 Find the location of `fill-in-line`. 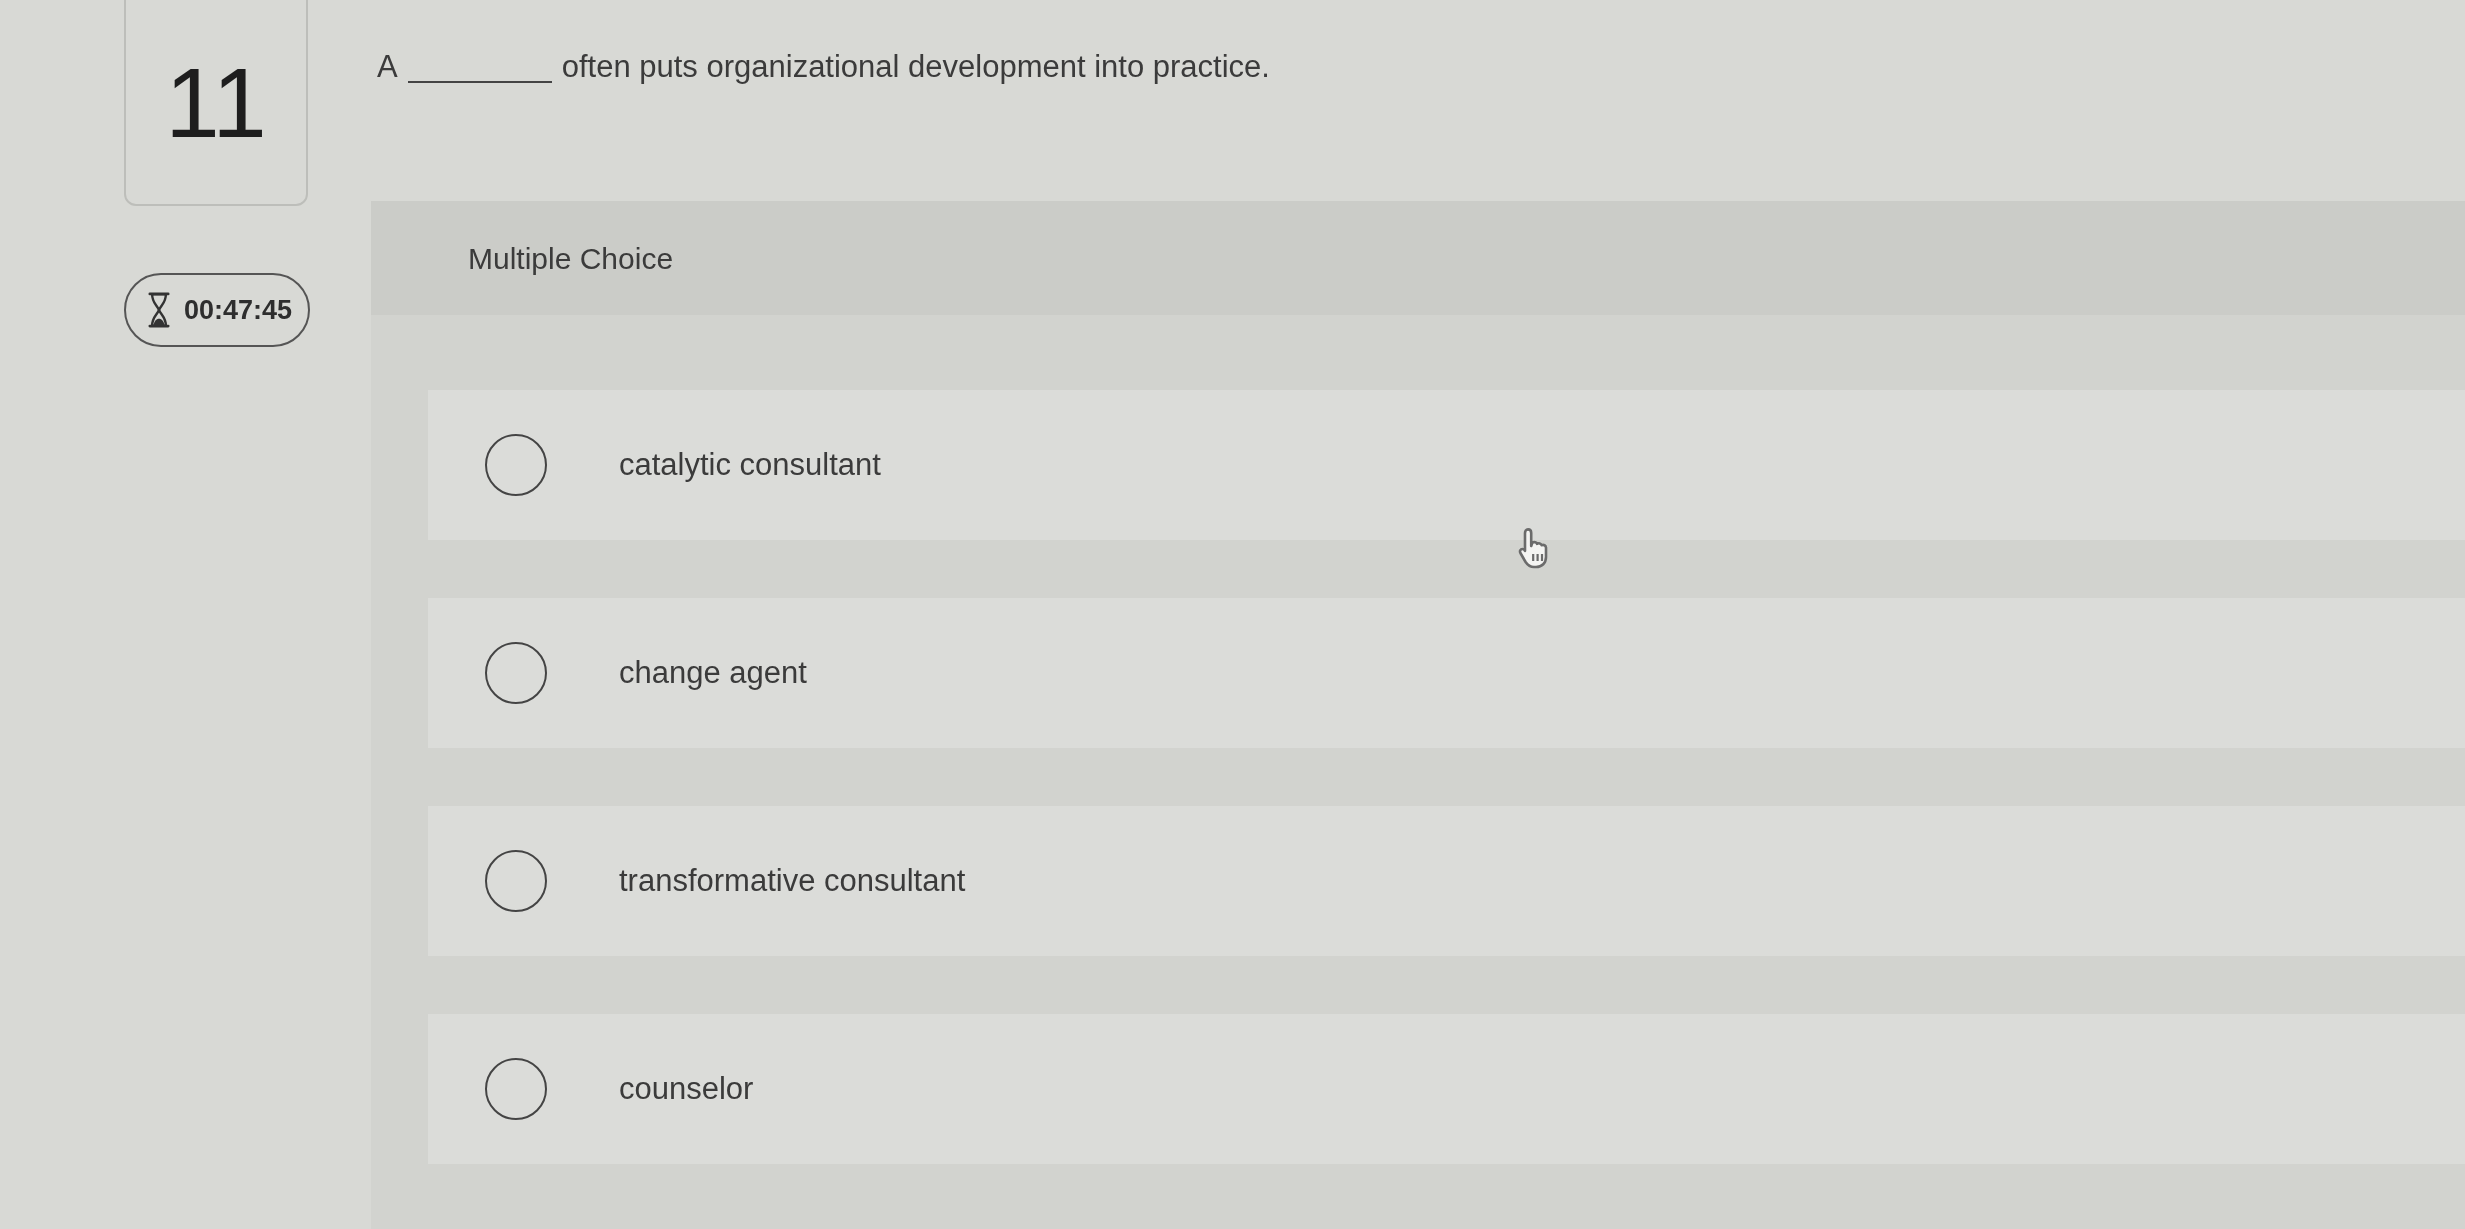

fill-in-line is located at coordinates (479, 81).